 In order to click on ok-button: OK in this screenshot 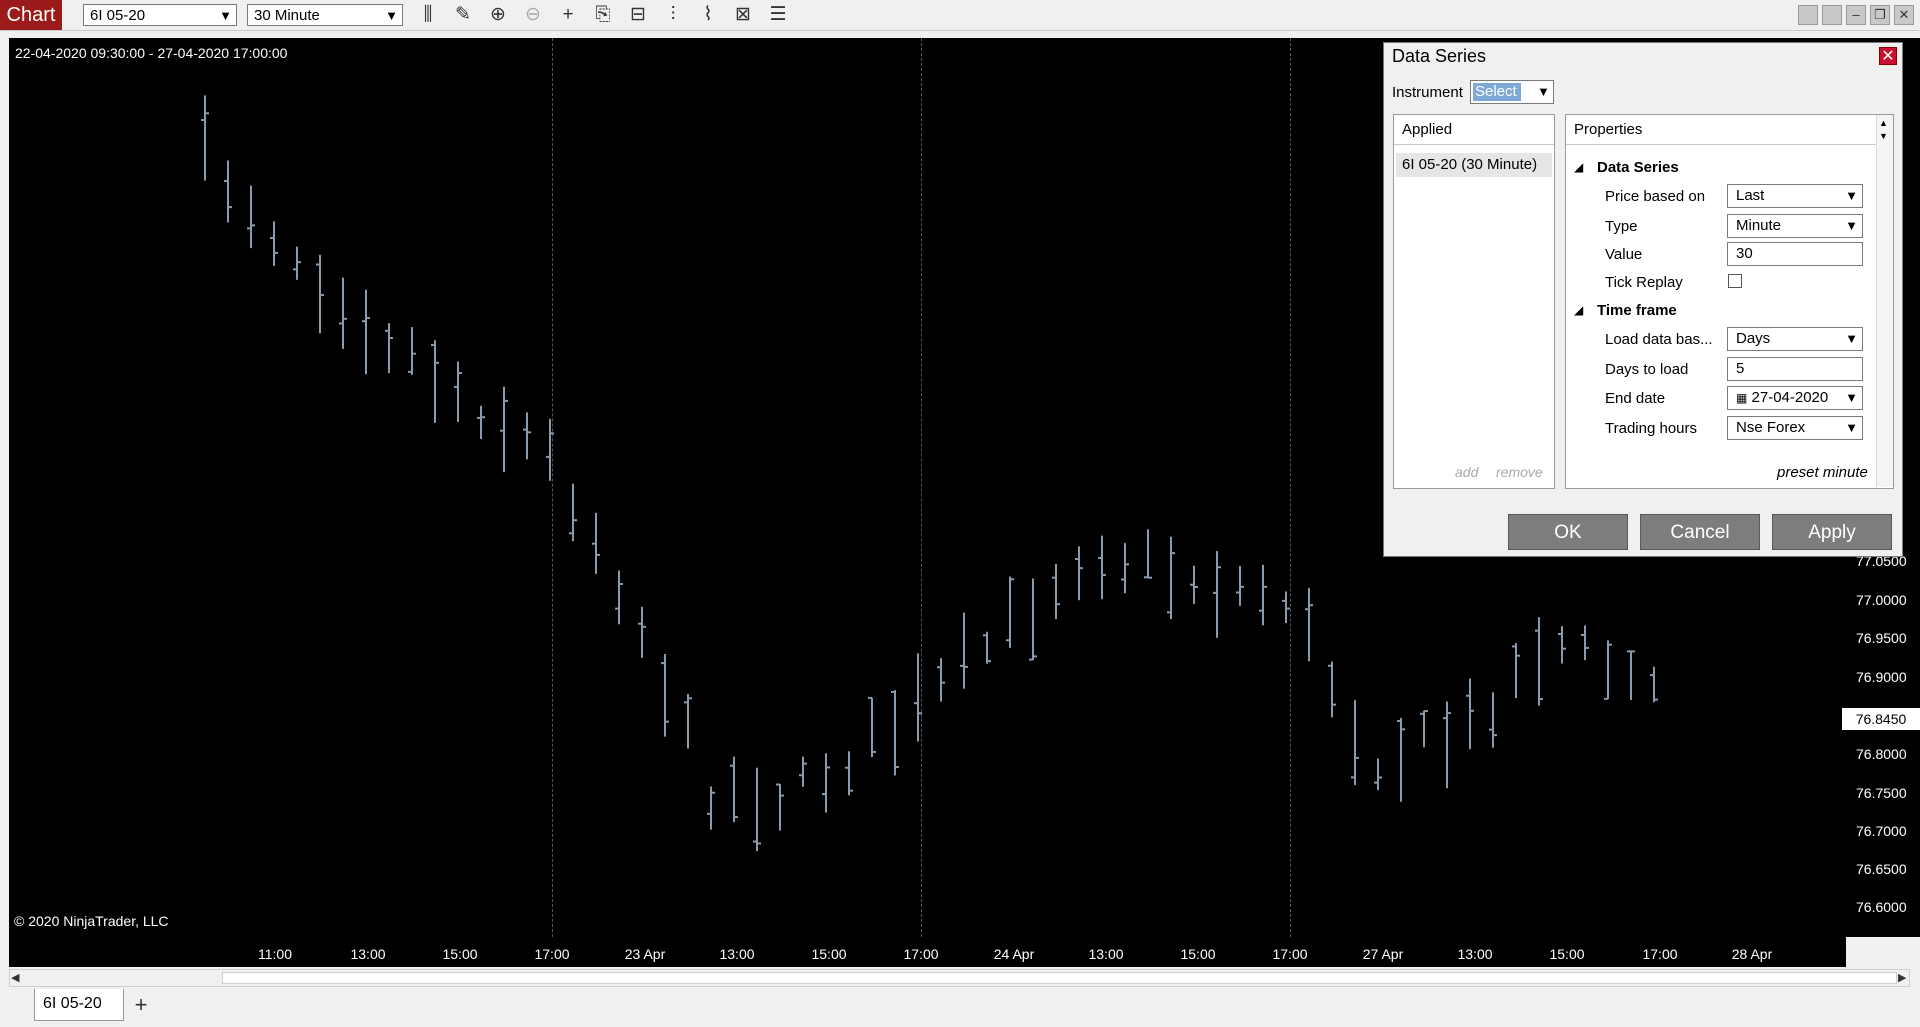, I will do `click(1568, 532)`.